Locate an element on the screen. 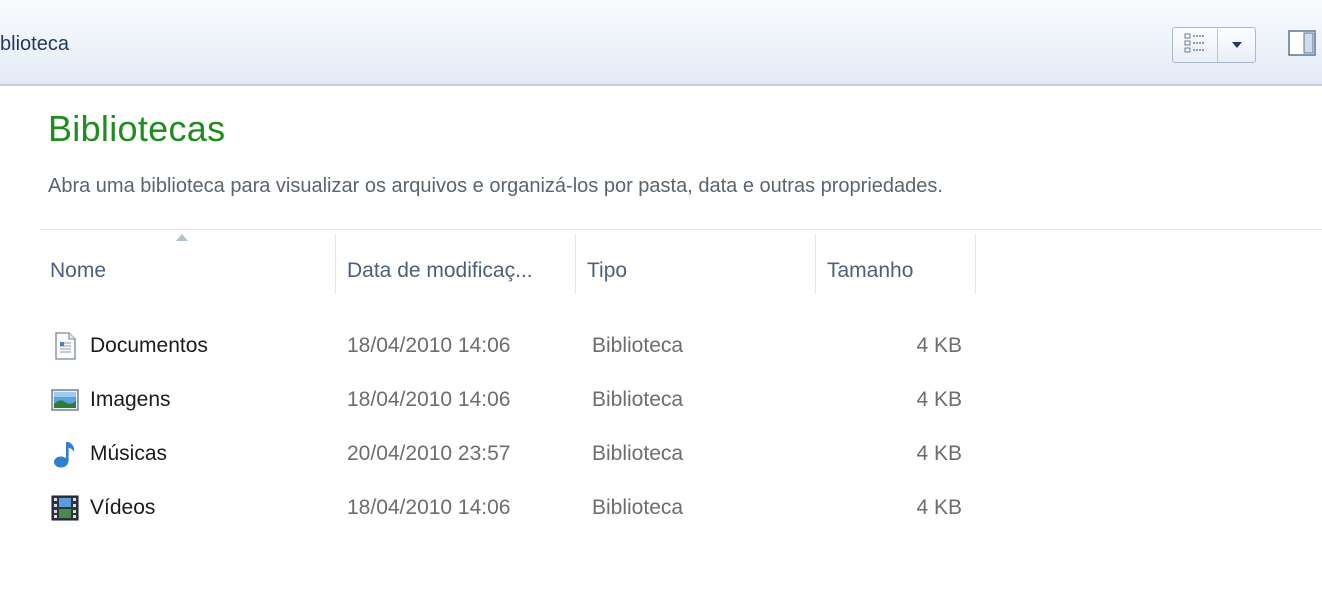 The height and width of the screenshot is (601, 1322). details-view-icon is located at coordinates (1195, 45).